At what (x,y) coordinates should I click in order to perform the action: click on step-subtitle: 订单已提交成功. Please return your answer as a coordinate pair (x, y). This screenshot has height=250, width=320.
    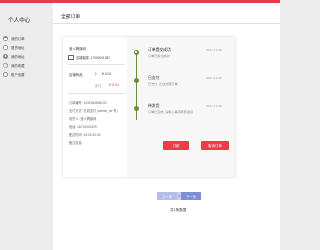
    Looking at the image, I should click on (159, 56).